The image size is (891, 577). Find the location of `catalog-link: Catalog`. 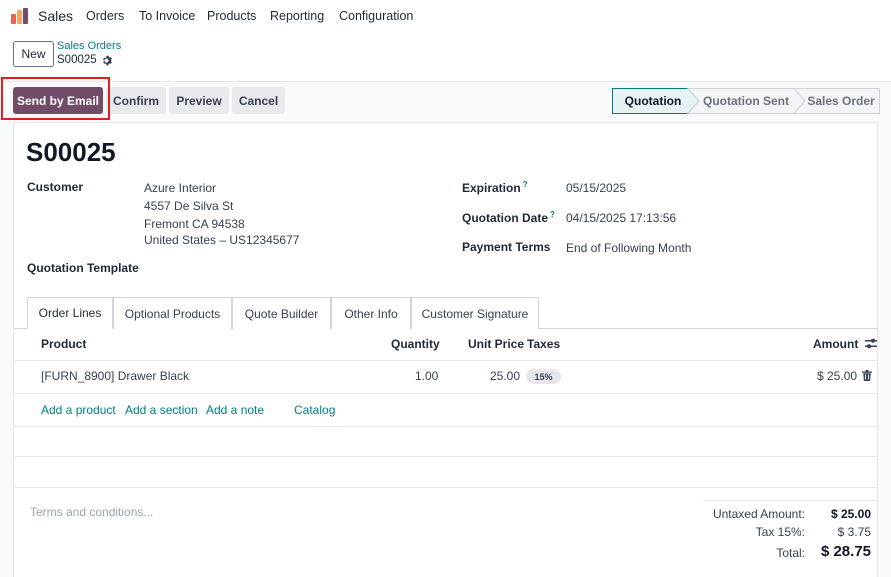

catalog-link: Catalog is located at coordinates (314, 410).